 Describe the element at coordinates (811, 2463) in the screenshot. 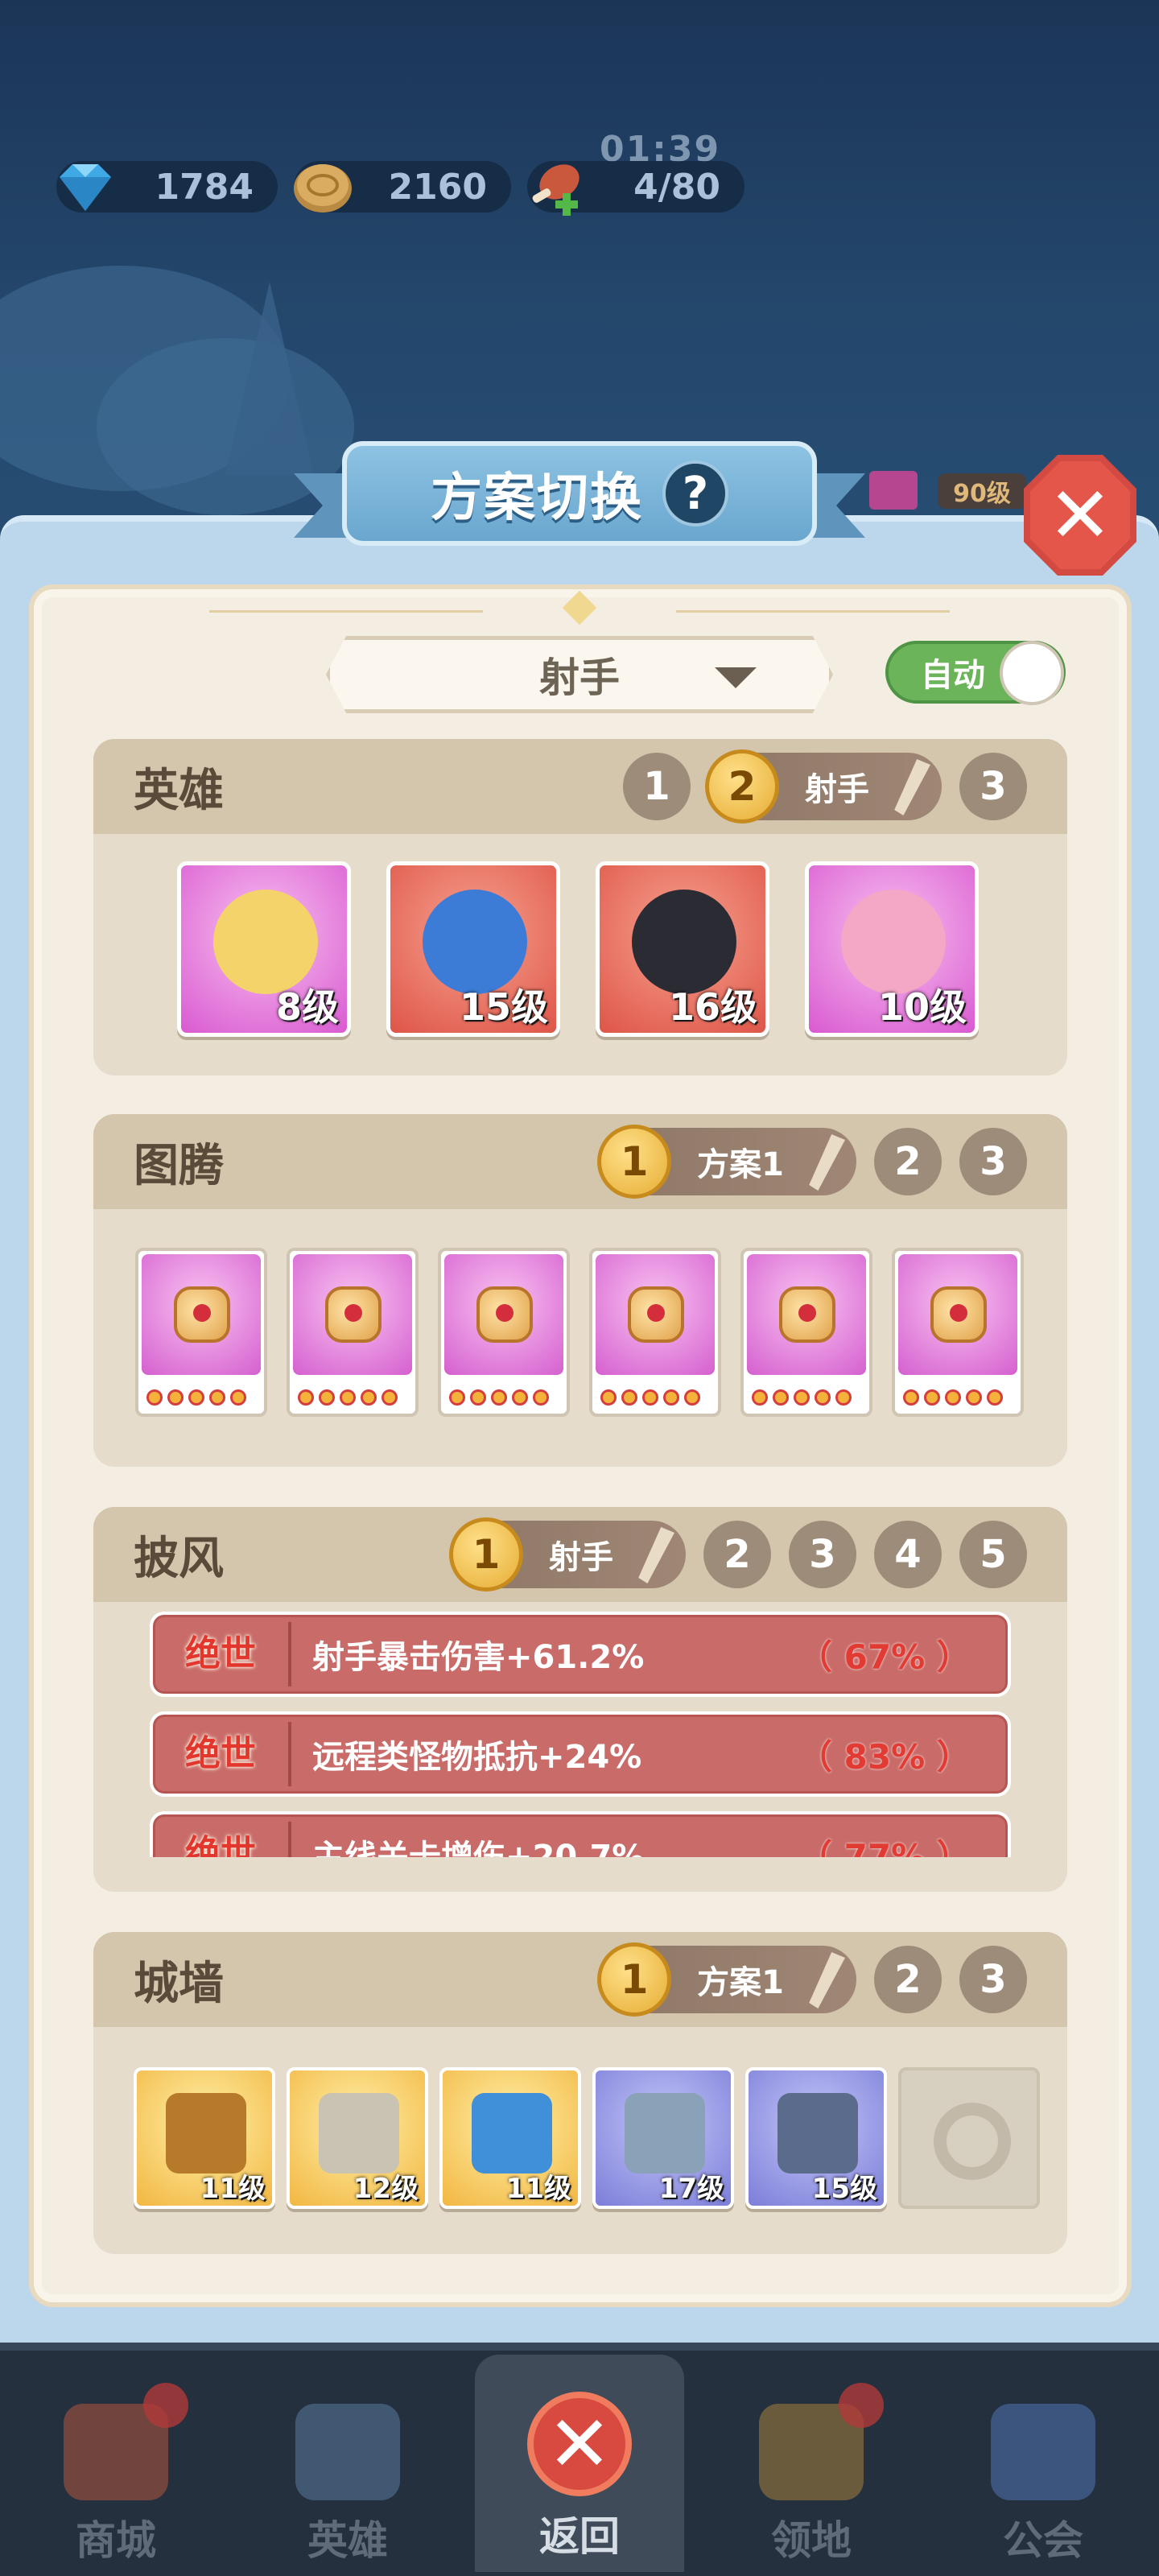

I see `nav-item-3: 领地` at that location.